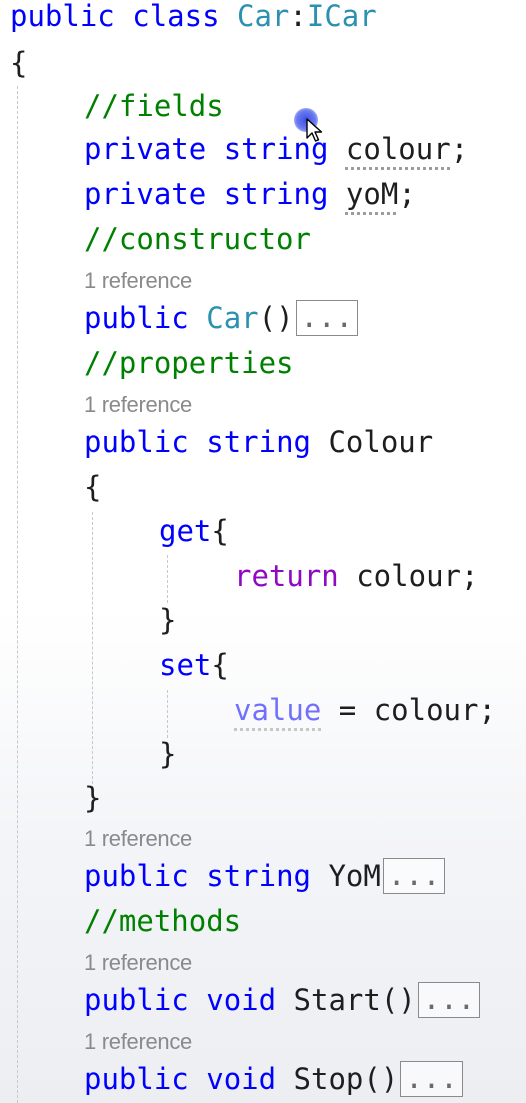  What do you see at coordinates (314, 130) in the screenshot?
I see `mouse-pointer-icon` at bounding box center [314, 130].